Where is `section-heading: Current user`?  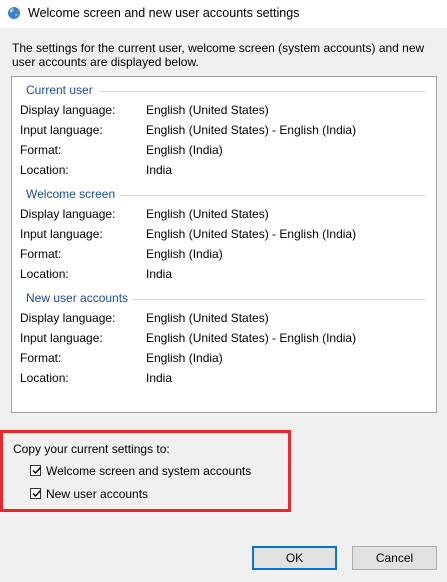 section-heading: Current user is located at coordinates (59, 90).